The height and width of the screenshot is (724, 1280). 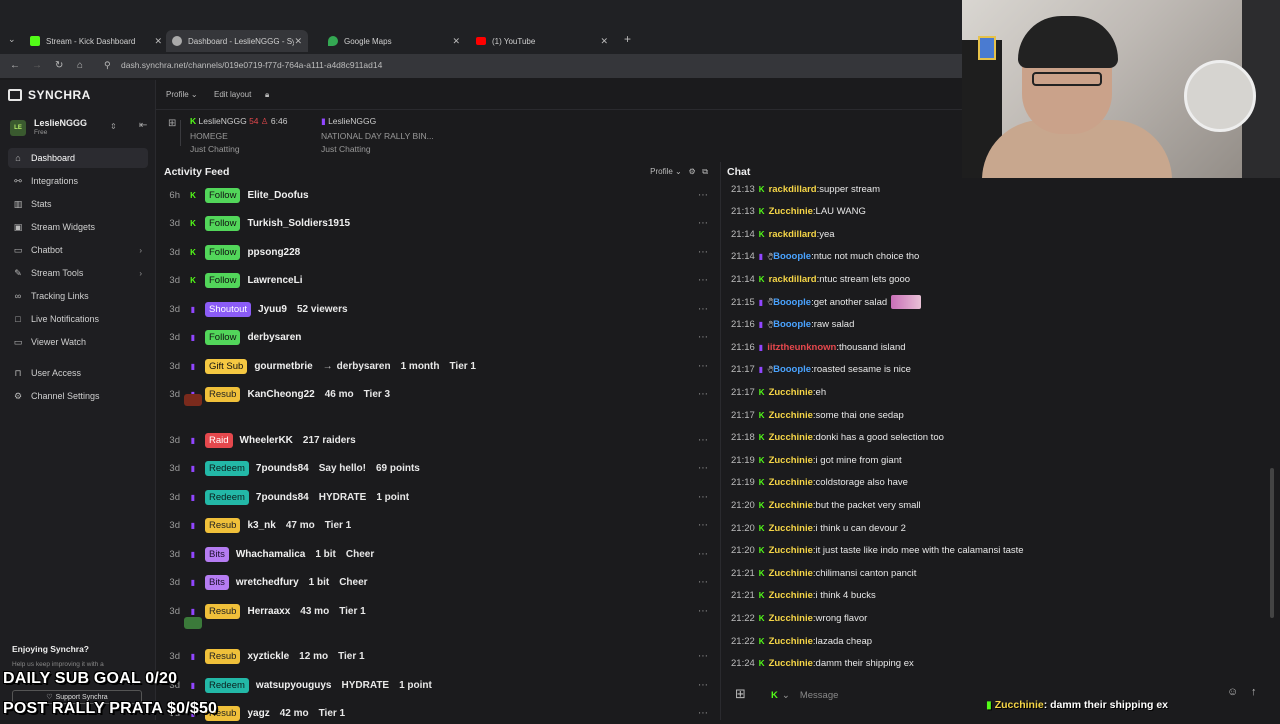 I want to click on account-switcher: LE LeslieNGGG Free ⇕, so click(x=68, y=127).